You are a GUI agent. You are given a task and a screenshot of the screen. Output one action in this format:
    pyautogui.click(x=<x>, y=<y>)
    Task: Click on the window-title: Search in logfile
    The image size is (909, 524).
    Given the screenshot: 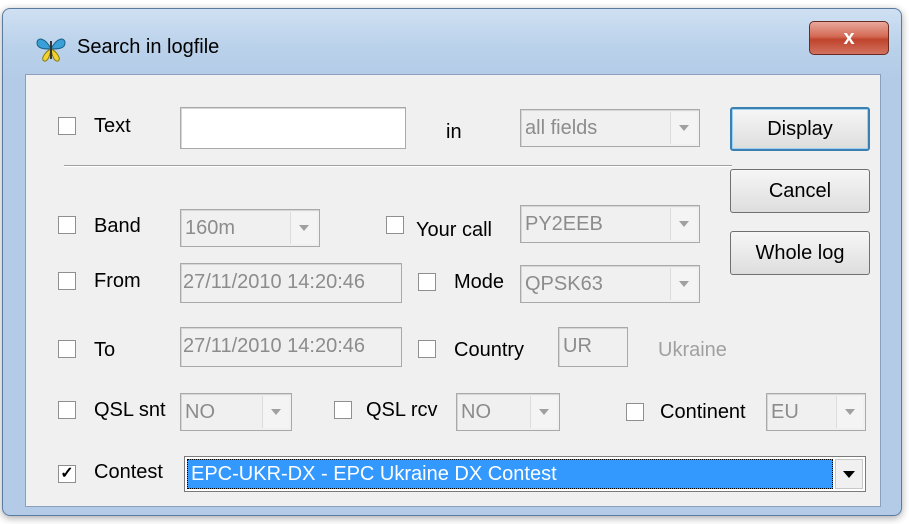 What is the action you would take?
    pyautogui.click(x=148, y=47)
    